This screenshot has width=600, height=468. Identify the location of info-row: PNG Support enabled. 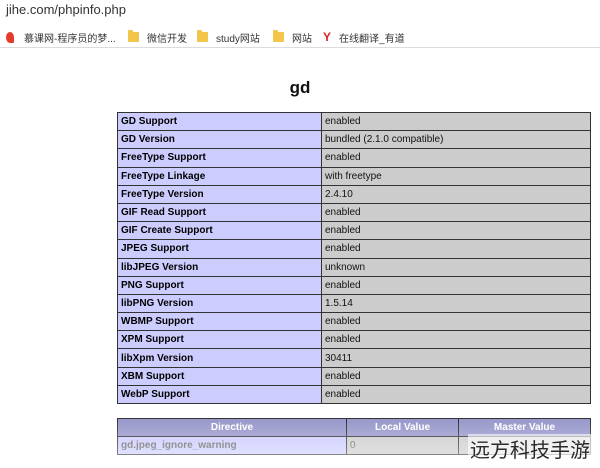
(354, 285).